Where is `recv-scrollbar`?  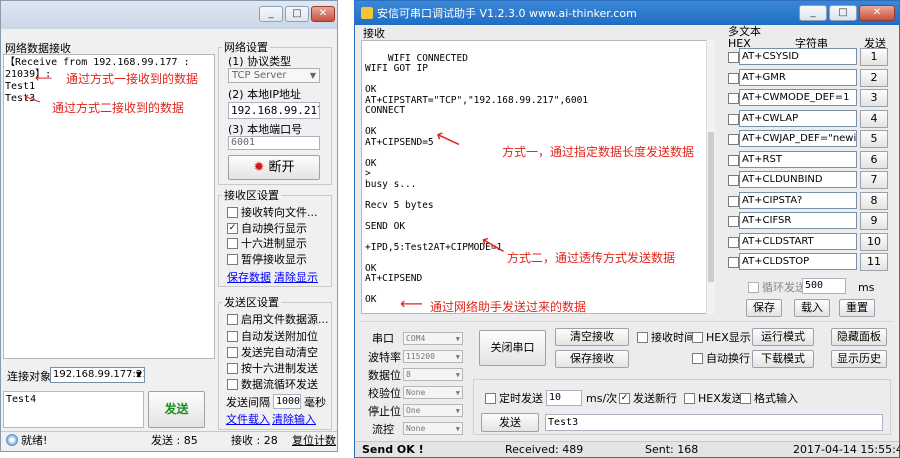
recv-scrollbar is located at coordinates (710, 177).